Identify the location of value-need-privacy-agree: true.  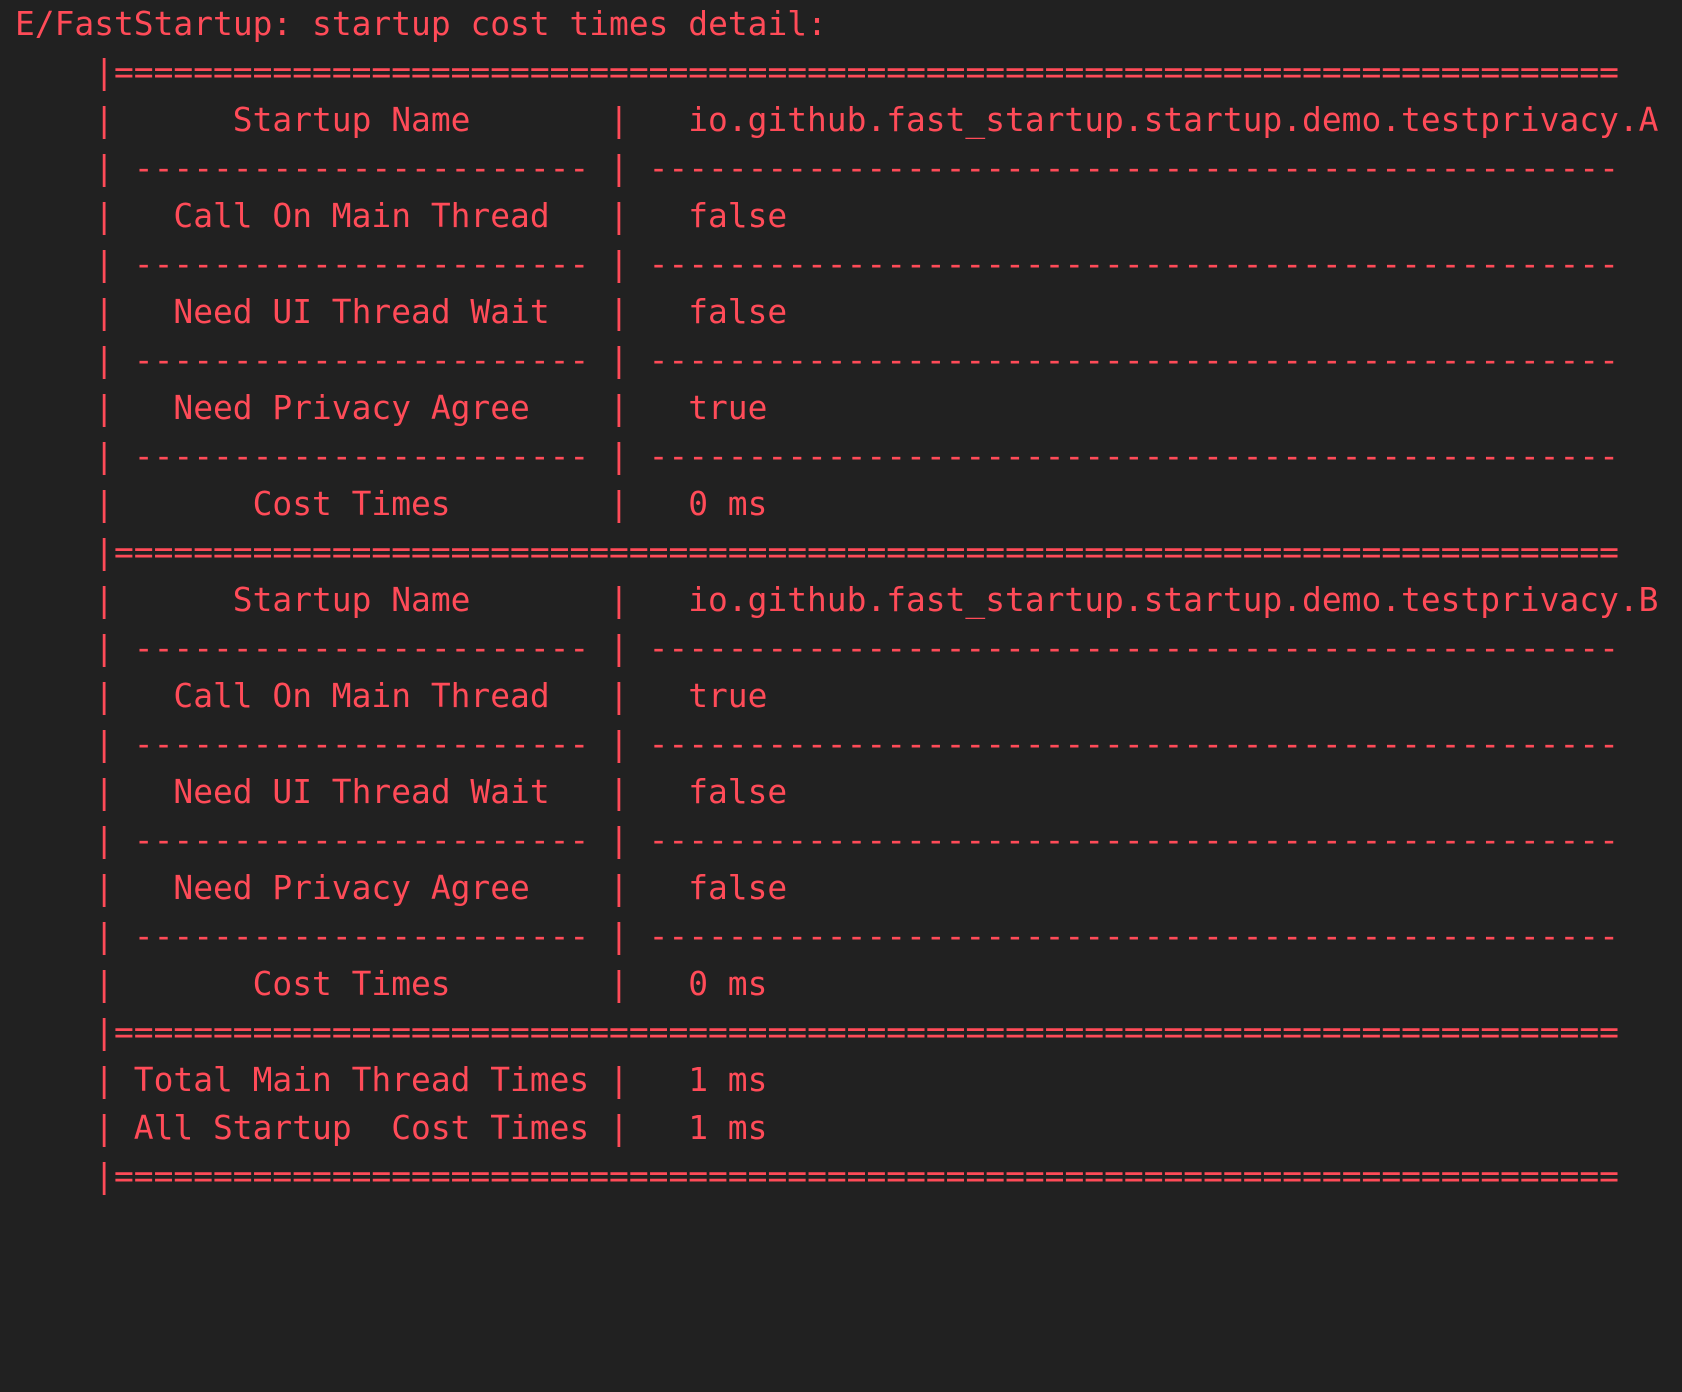
(728, 407).